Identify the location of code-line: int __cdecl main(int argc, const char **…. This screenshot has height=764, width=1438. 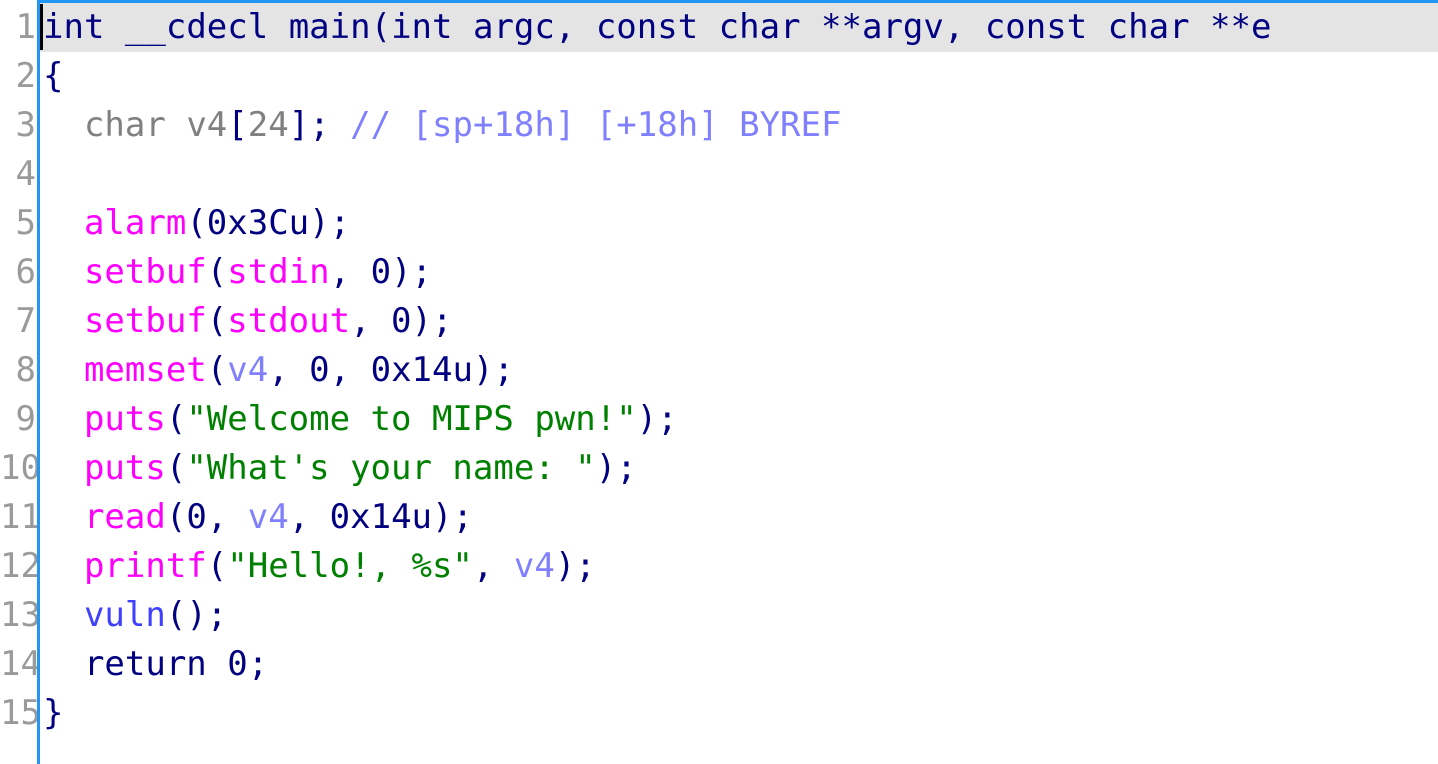
(739, 27).